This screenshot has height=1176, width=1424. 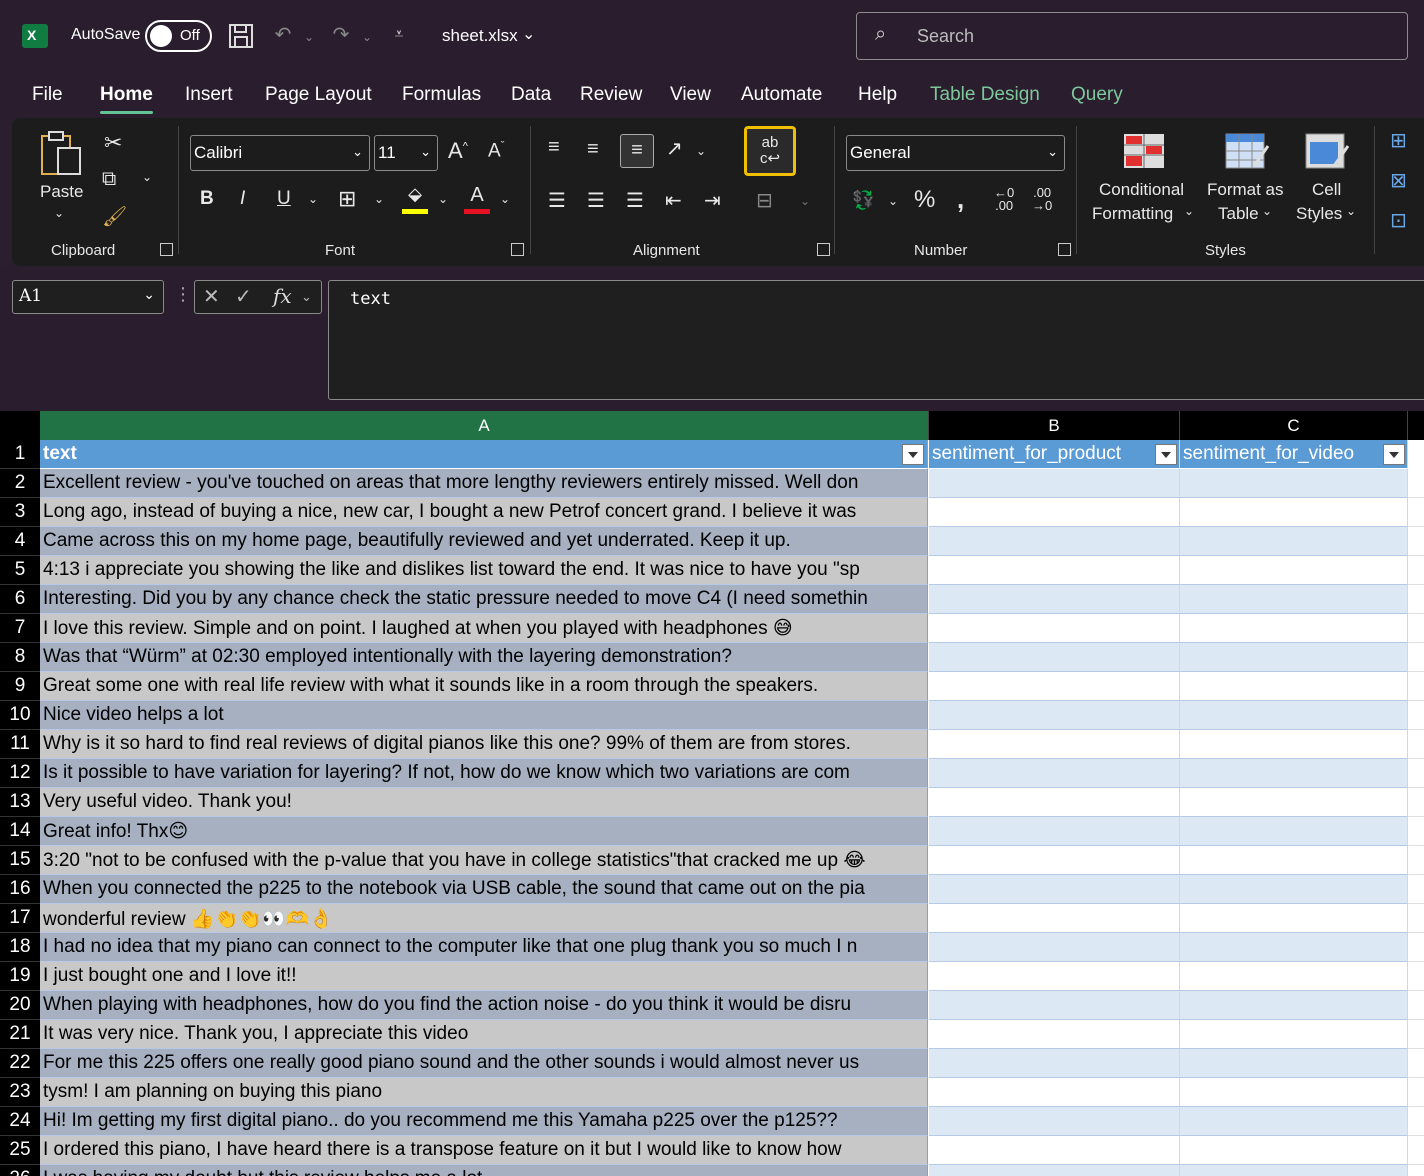 What do you see at coordinates (863, 200) in the screenshot?
I see `accounting-format-icon: 💱` at bounding box center [863, 200].